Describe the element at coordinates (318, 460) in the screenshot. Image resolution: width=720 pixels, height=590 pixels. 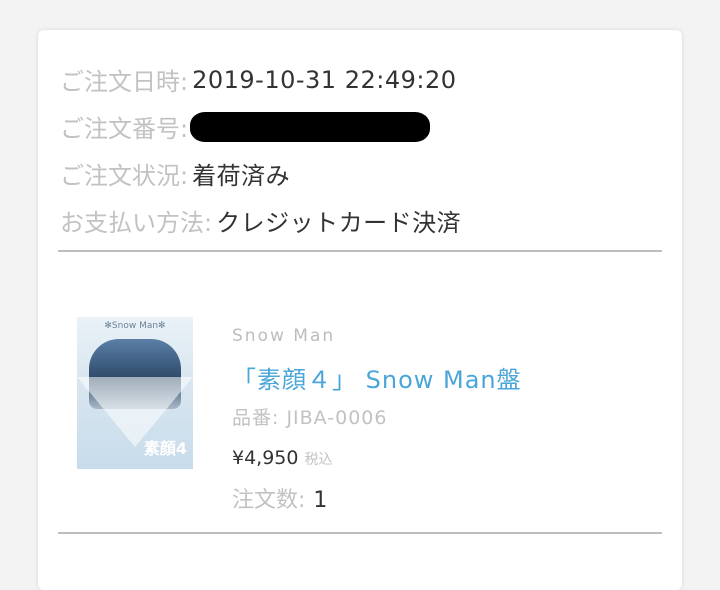
I see `tax-note: 税込` at that location.